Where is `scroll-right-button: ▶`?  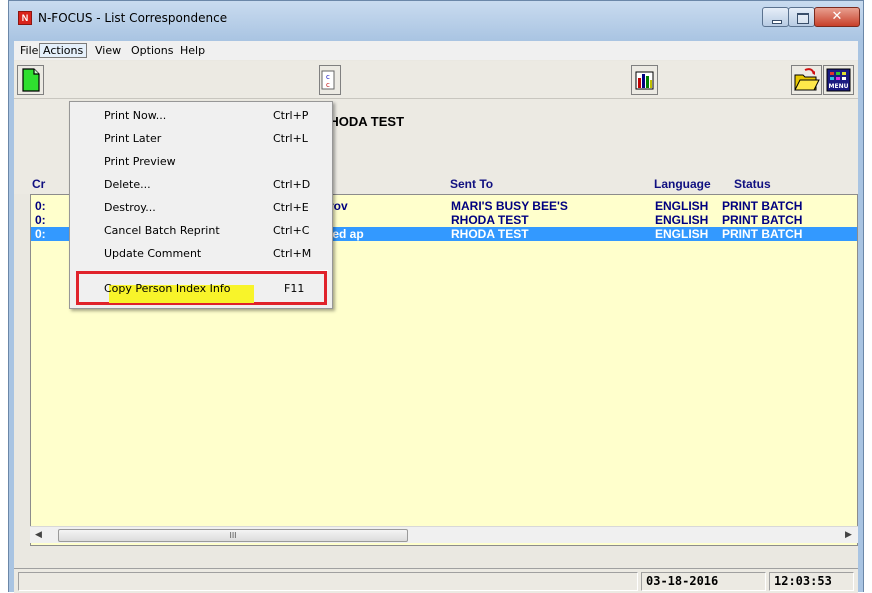 scroll-right-button: ▶ is located at coordinates (848, 535).